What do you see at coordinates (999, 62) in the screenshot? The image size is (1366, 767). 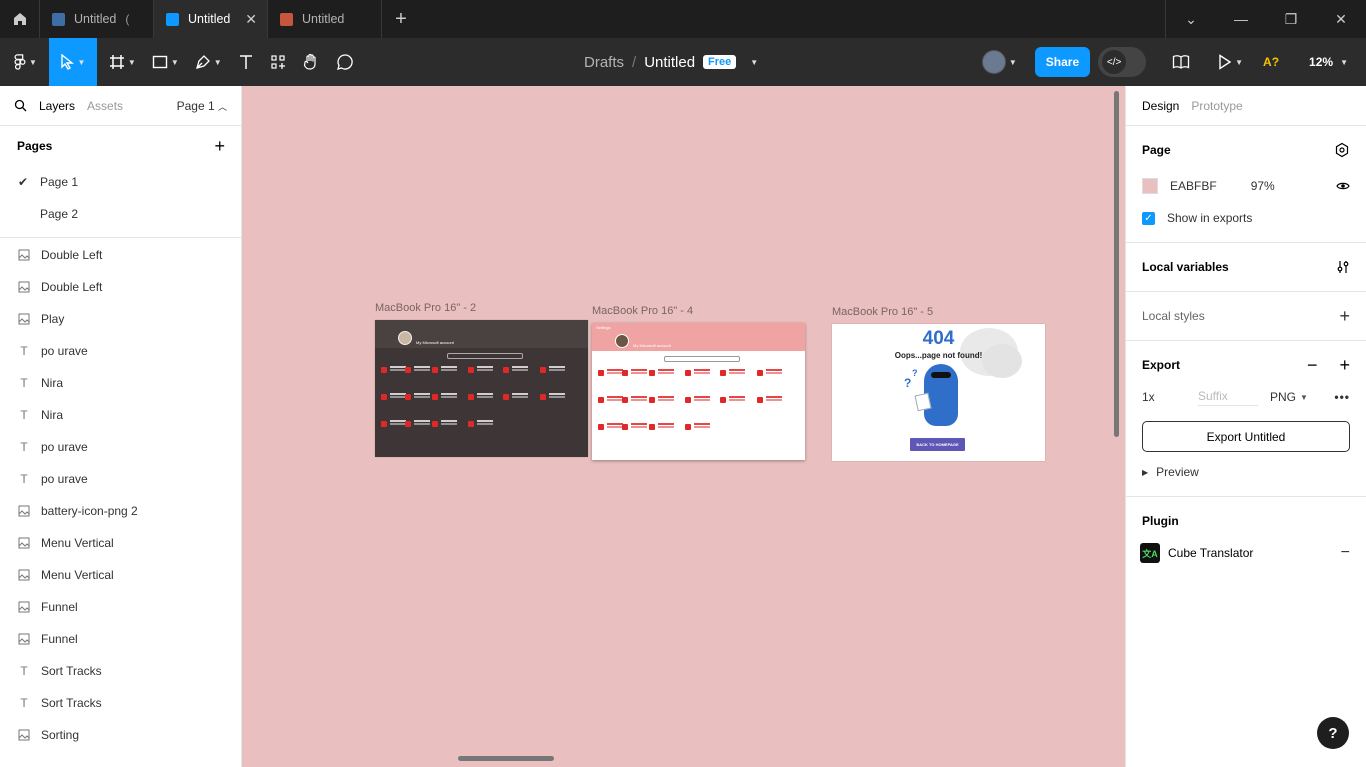 I see `multiplayer-avatar-button: ▼` at bounding box center [999, 62].